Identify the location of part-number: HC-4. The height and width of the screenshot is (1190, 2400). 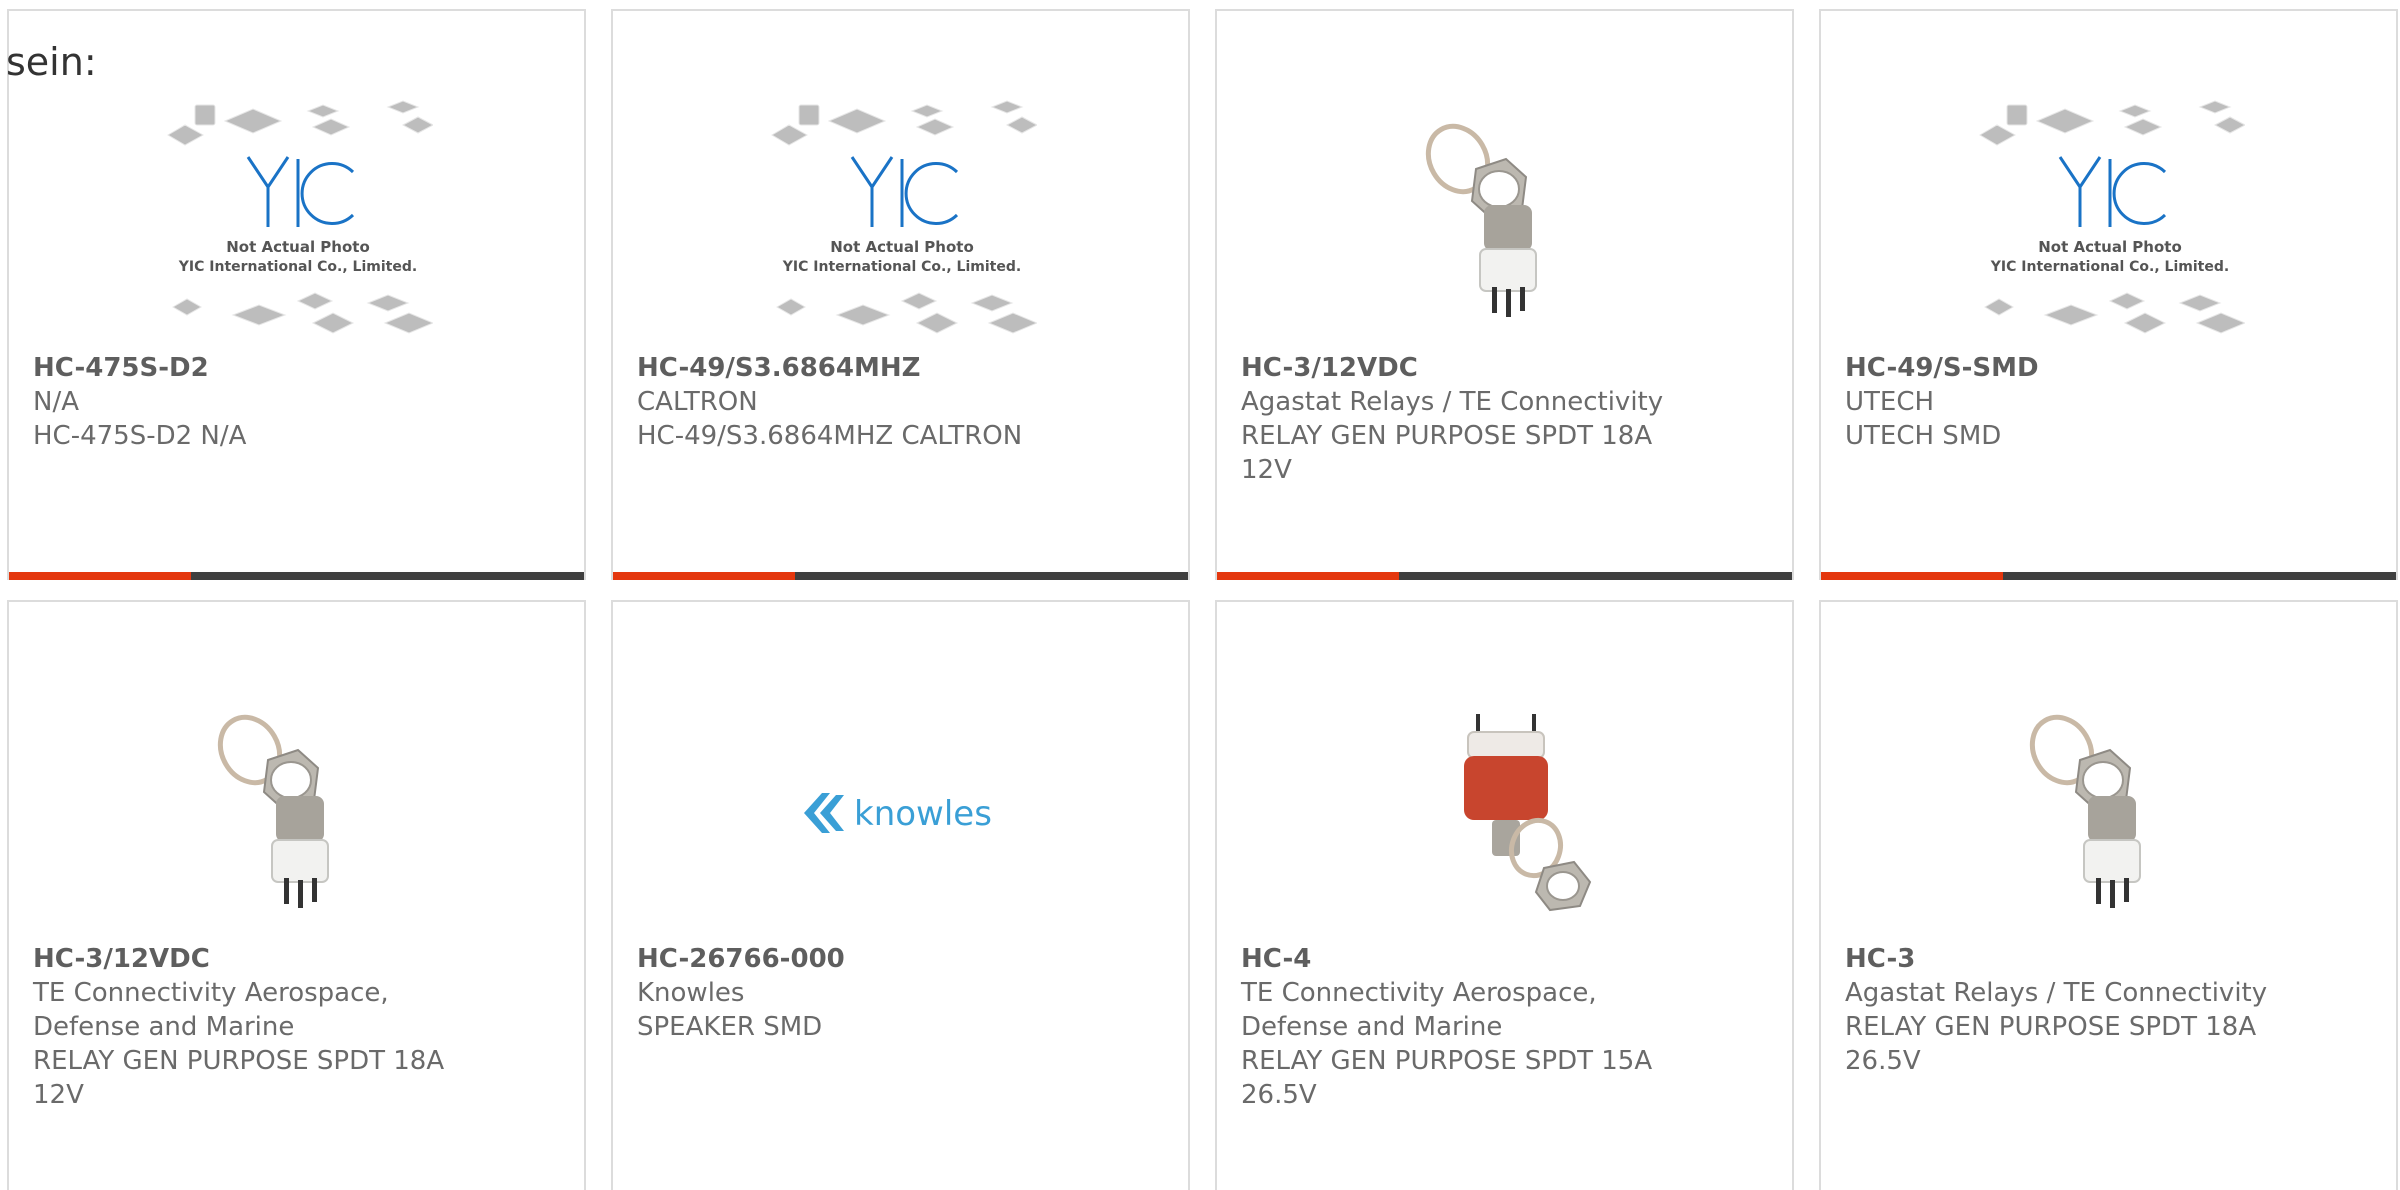
(1504, 959).